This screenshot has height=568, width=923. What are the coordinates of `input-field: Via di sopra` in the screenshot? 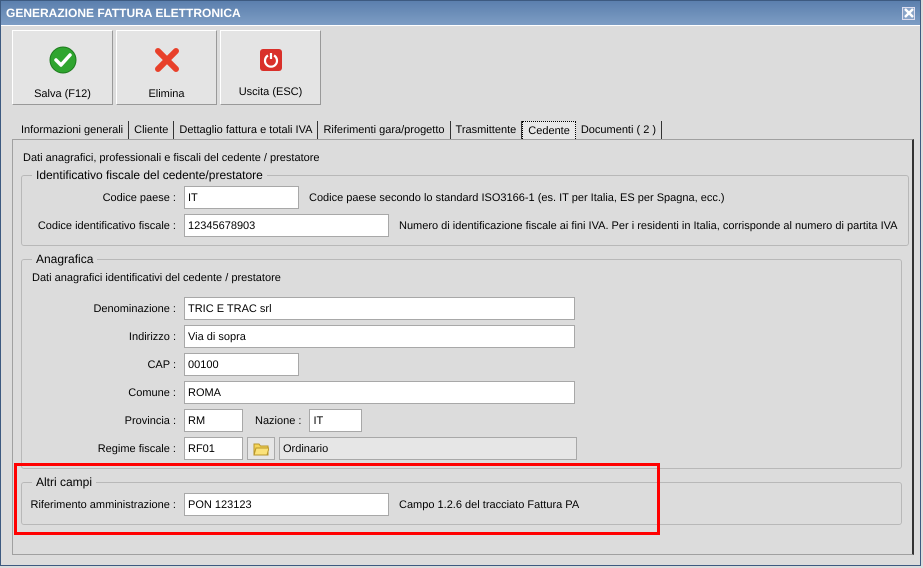 It's located at (379, 336).